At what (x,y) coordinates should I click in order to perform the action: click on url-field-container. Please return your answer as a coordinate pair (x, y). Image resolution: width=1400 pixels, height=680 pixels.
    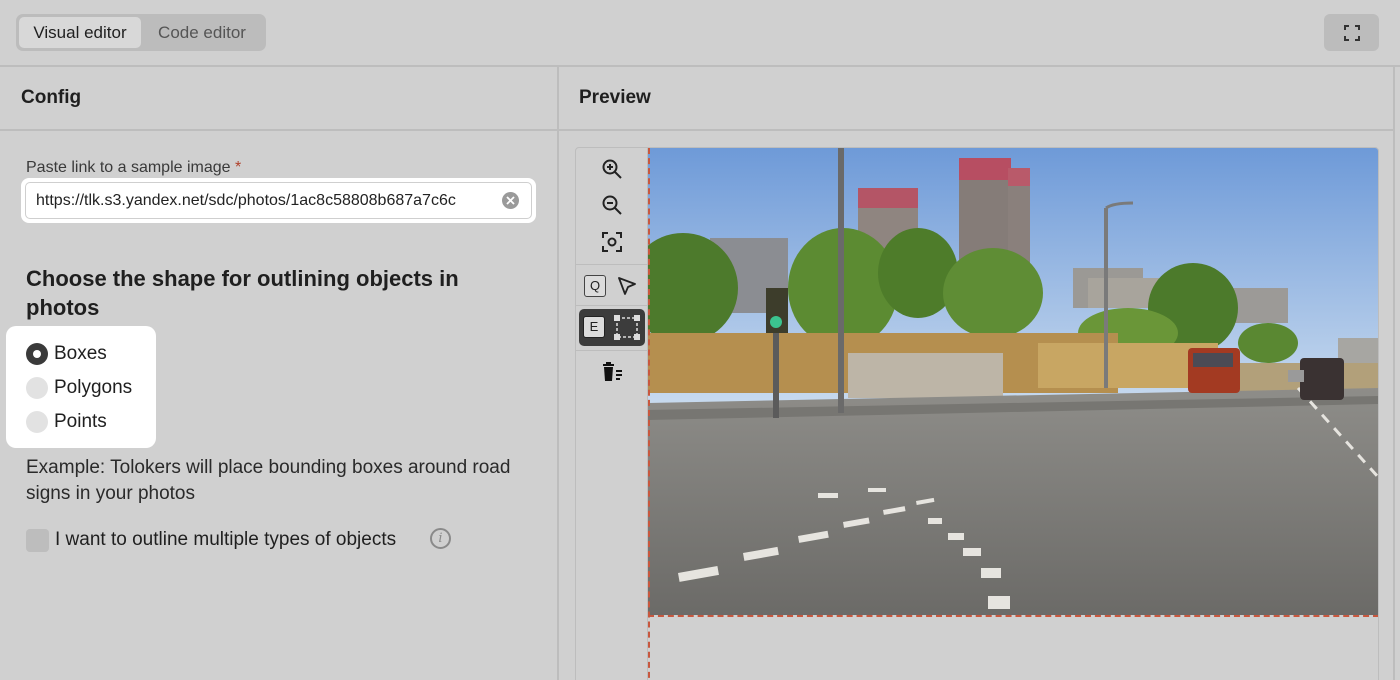
    Looking at the image, I should click on (278, 200).